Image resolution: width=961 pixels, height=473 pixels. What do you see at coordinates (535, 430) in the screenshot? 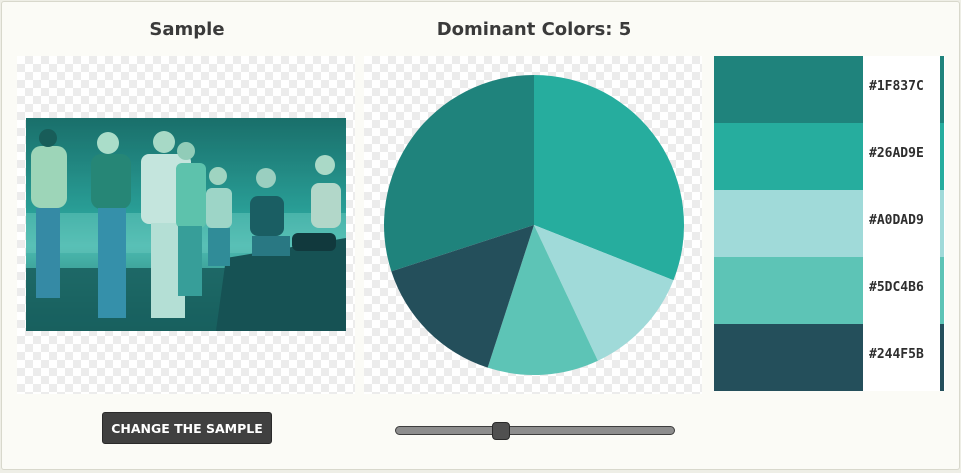
I see `color-count-slider-track` at bounding box center [535, 430].